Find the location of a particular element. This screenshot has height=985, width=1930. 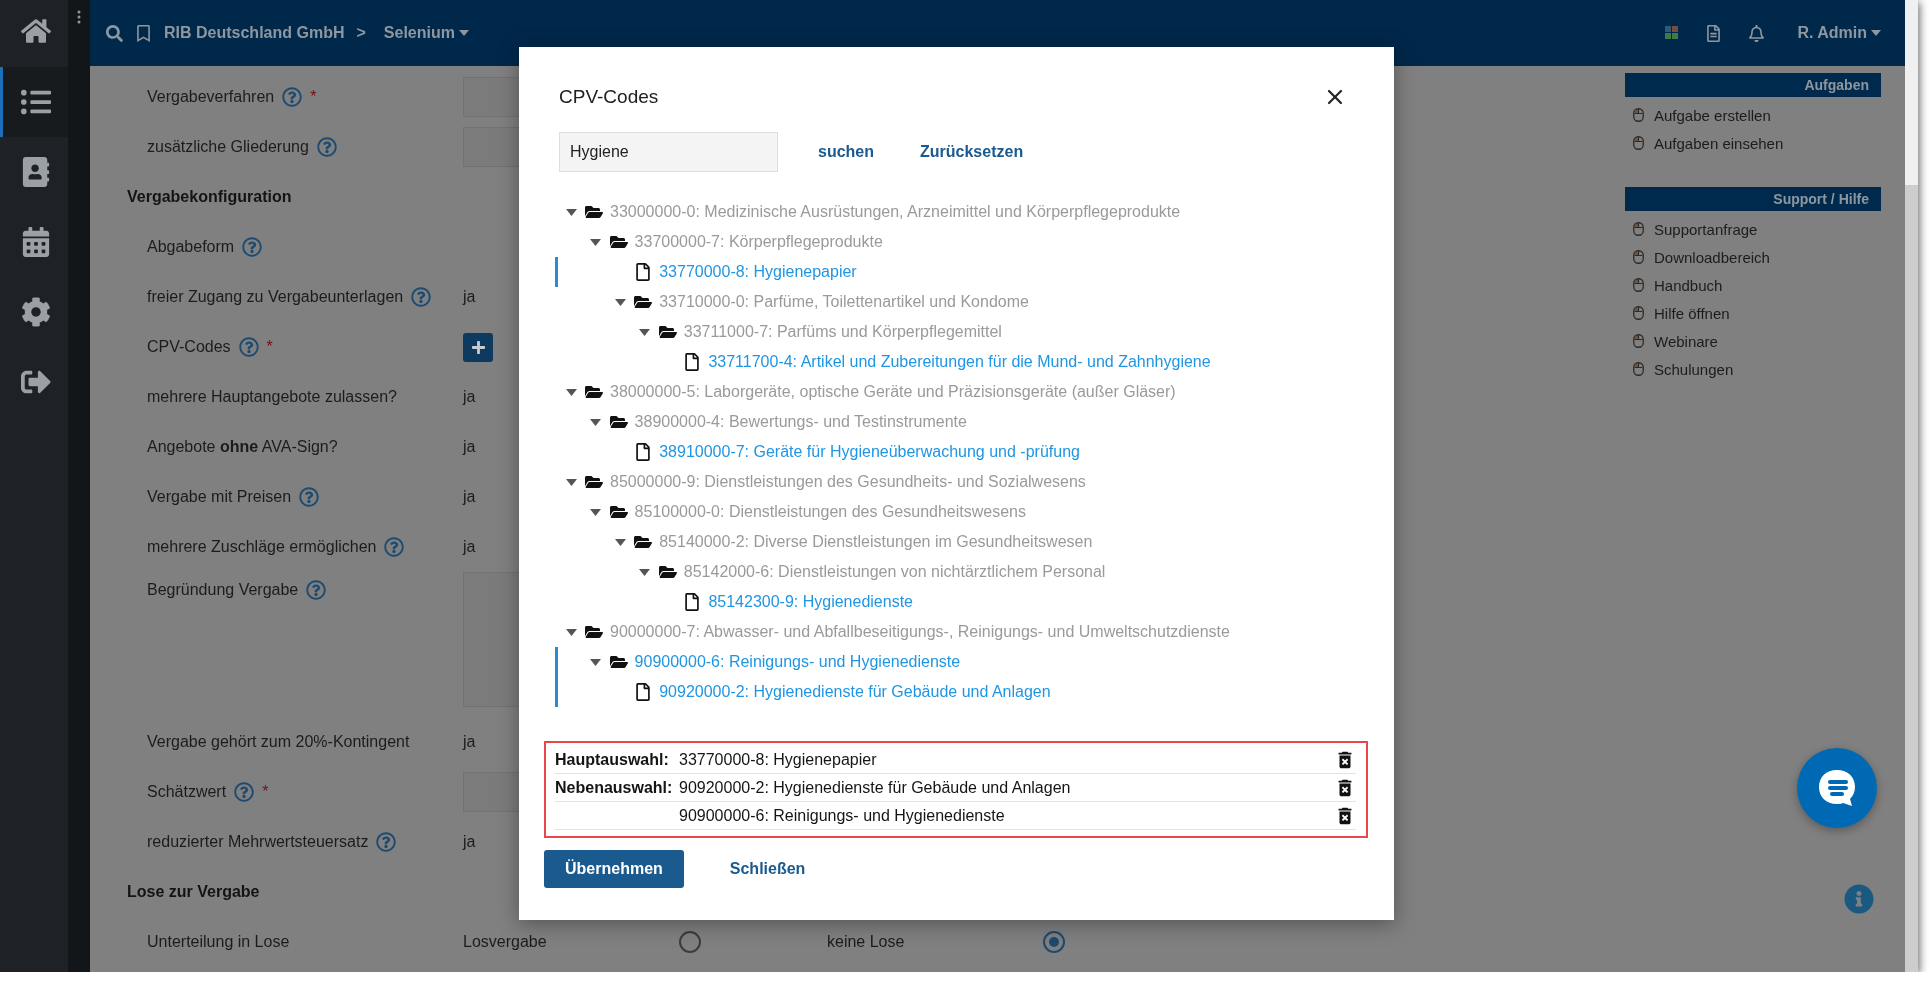

tree-row: 85142000-6: Dienstleistungen von nichtärztlichem Personal is located at coordinates (962, 572).